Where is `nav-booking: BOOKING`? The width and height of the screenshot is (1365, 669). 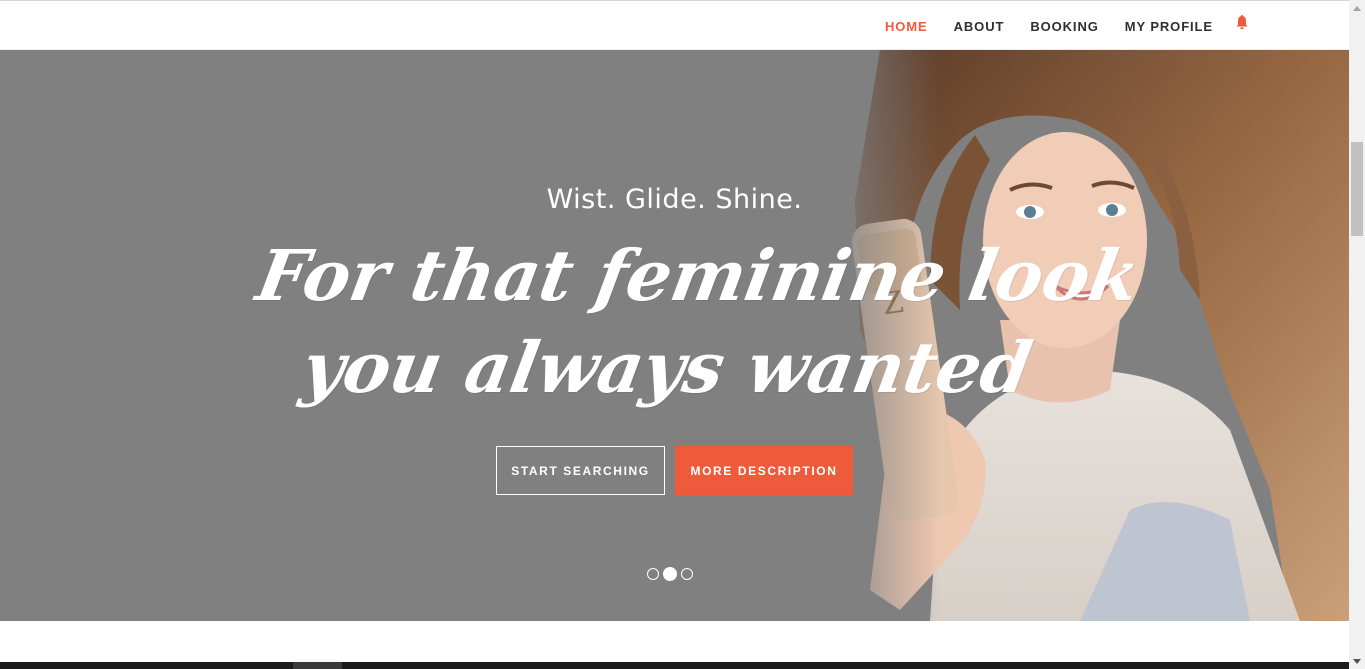
nav-booking: BOOKING is located at coordinates (1064, 26).